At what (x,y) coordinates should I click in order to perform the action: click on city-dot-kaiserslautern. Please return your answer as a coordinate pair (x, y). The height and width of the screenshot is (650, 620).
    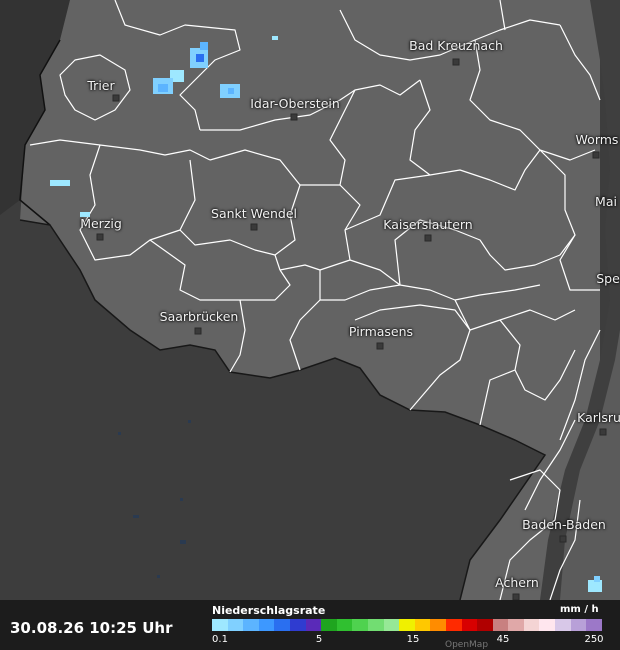
    Looking at the image, I should click on (428, 238).